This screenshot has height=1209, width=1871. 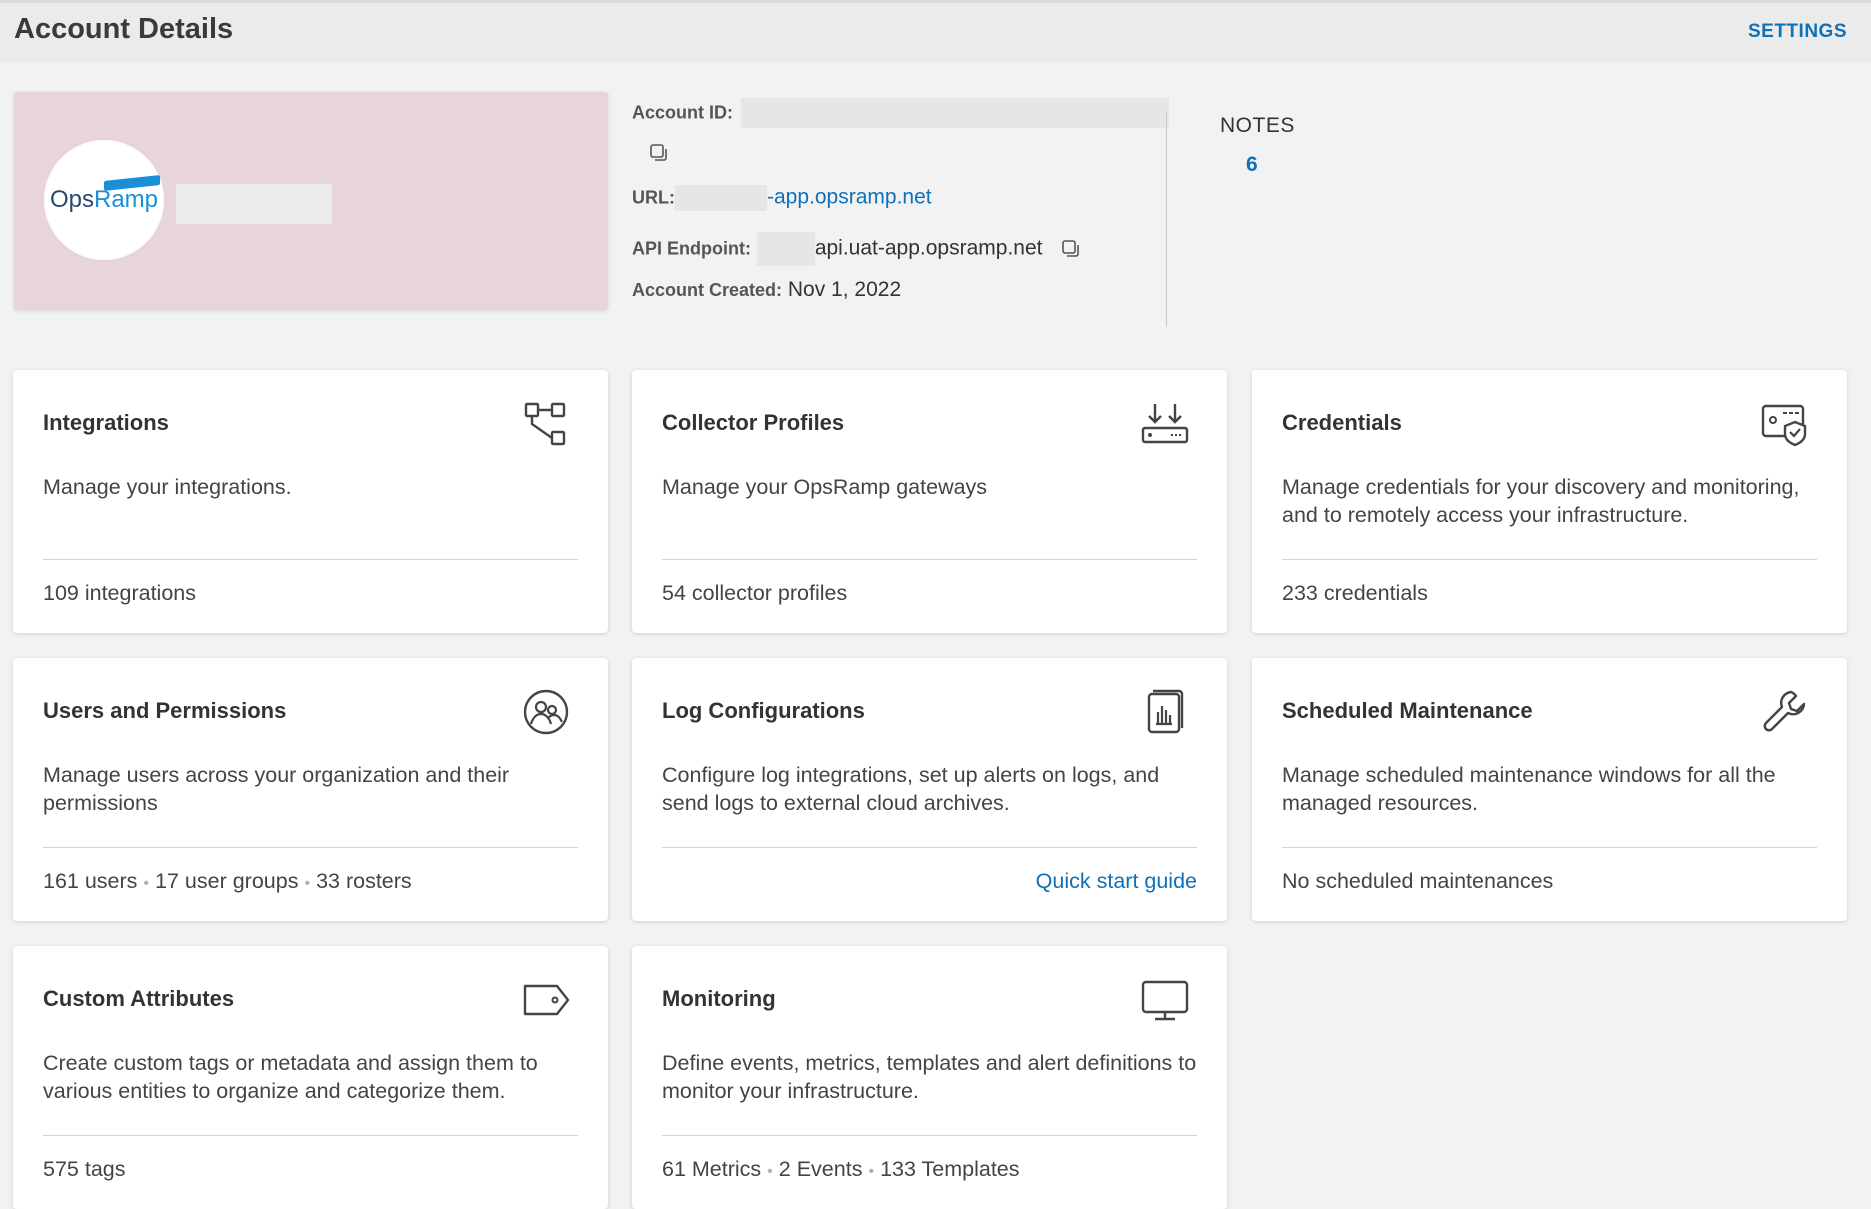 I want to click on account-created-row: Account Created: Nov 1, 2022, so click(x=766, y=290).